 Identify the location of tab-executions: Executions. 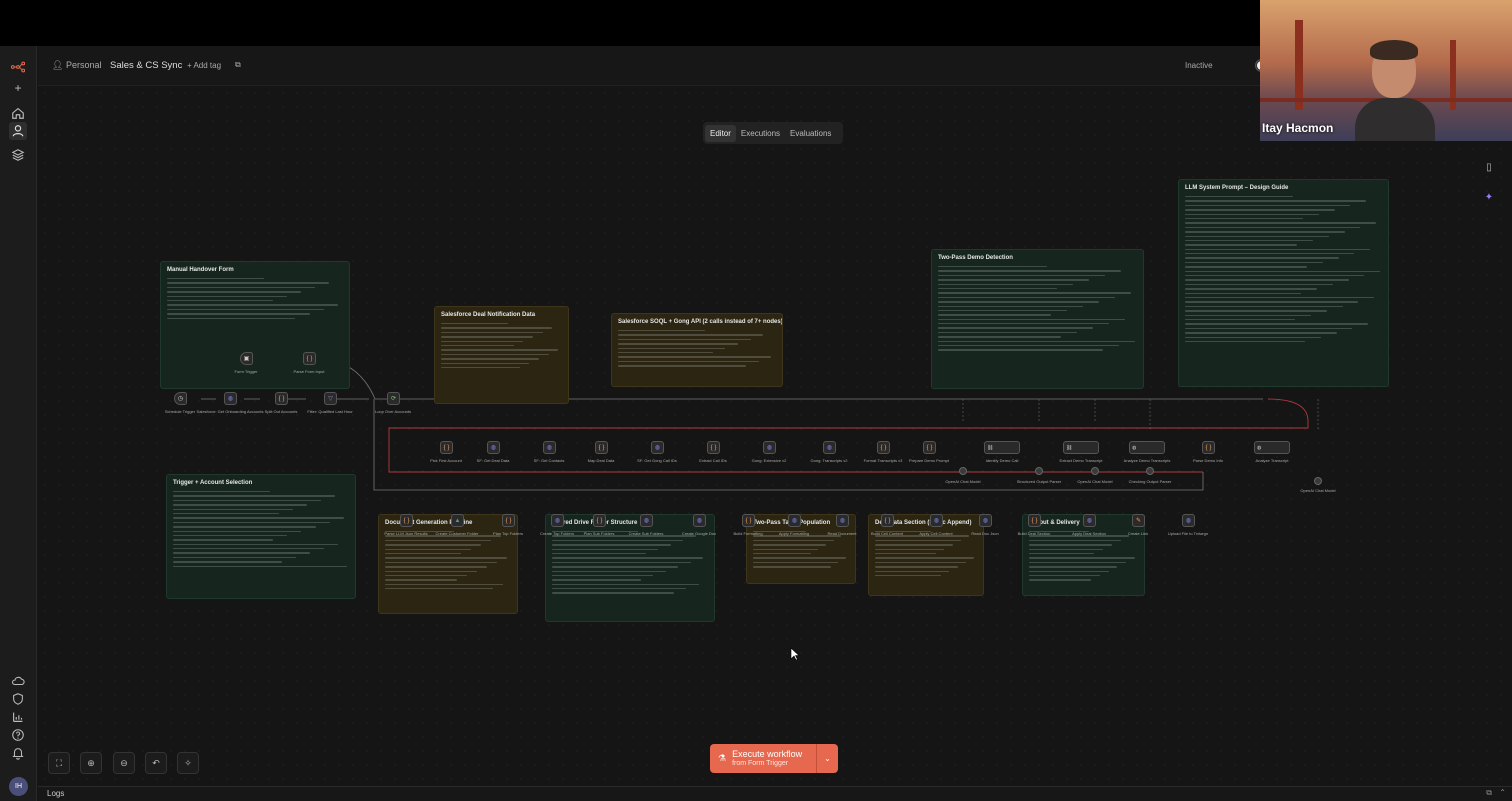
(760, 133).